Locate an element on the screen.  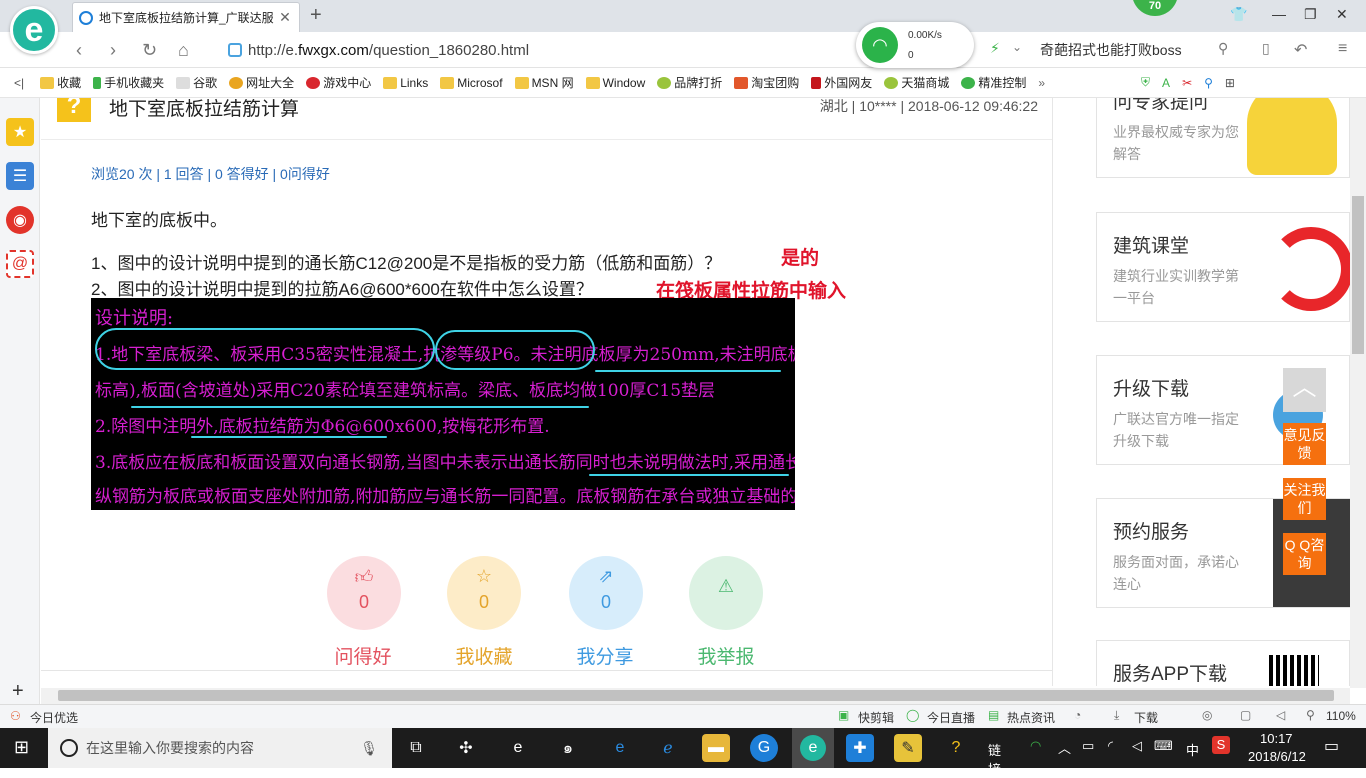
report-button: ⚠ is located at coordinates (726, 593).